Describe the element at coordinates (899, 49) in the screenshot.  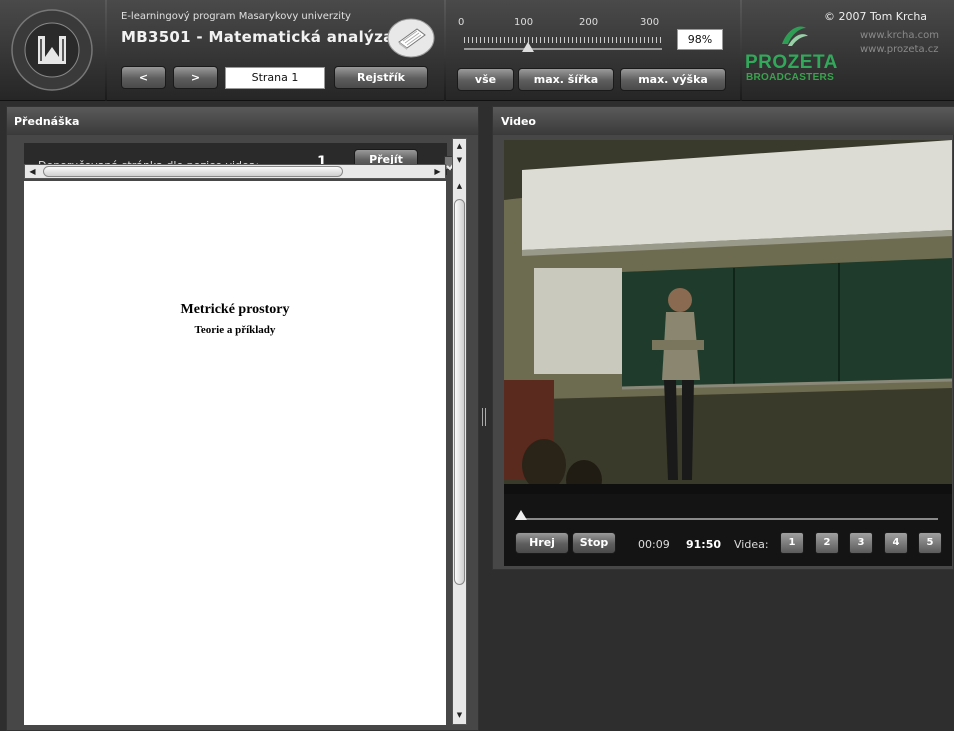
I see `prozeta-link: www.prozeta.cz` at that location.